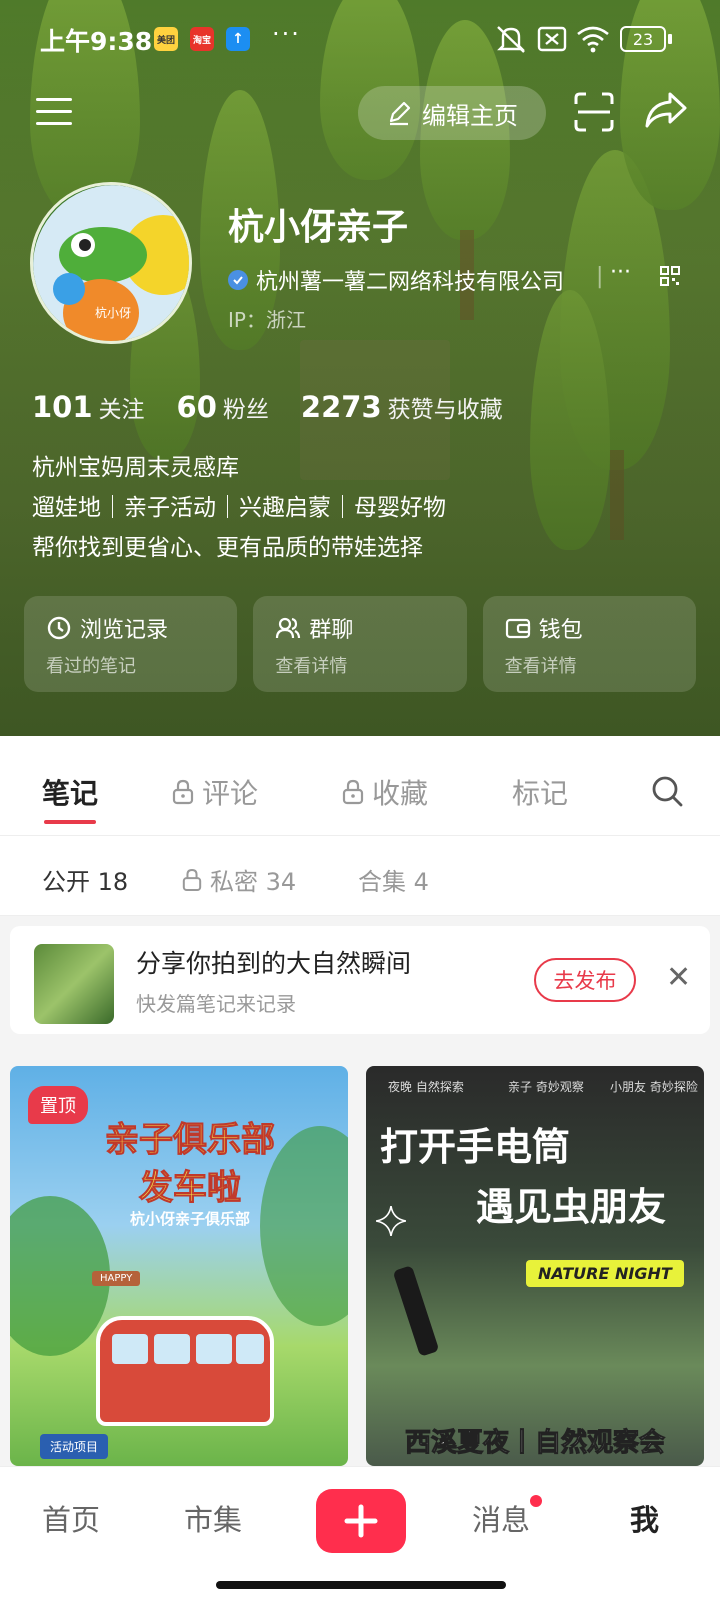 This screenshot has height=1600, width=720. What do you see at coordinates (571, 1207) in the screenshot?
I see `poster-title-line2: 遇见虫朋友` at bounding box center [571, 1207].